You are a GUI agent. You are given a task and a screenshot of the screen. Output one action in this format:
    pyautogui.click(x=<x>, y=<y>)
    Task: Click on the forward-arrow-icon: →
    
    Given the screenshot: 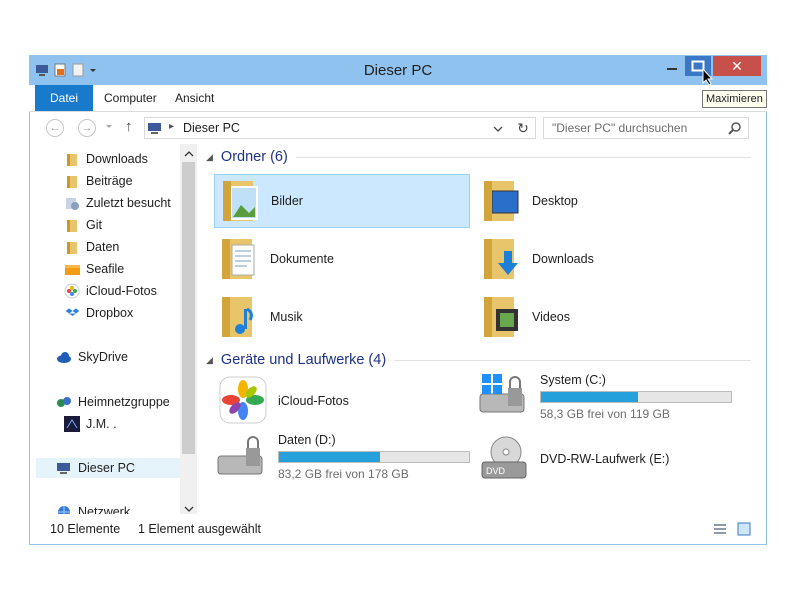 What is the action you would take?
    pyautogui.click(x=87, y=128)
    